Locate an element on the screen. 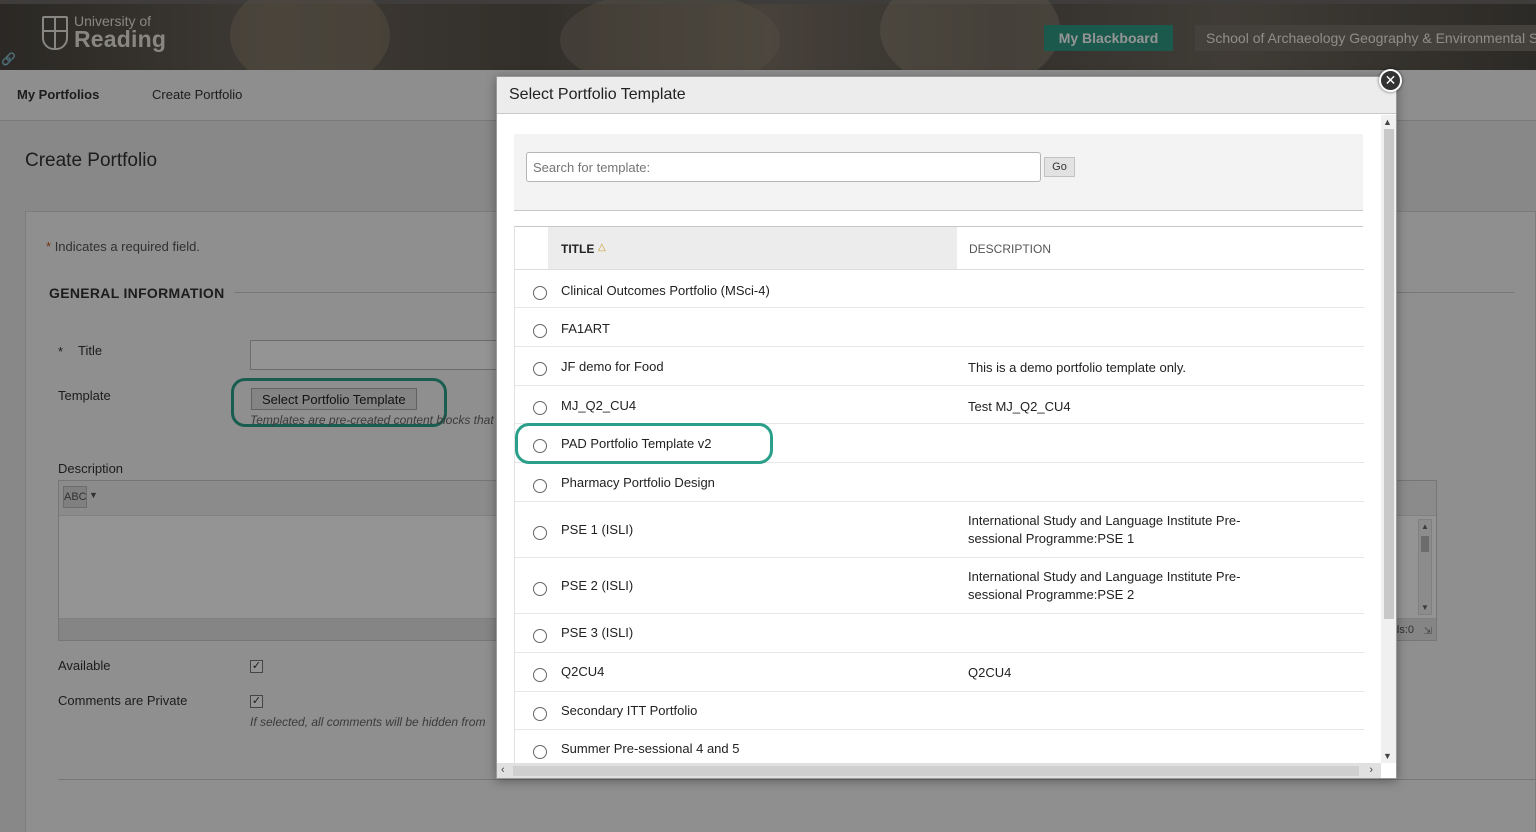 The width and height of the screenshot is (1536, 832). row-title: MJ_Q2_CU4 is located at coordinates (599, 405).